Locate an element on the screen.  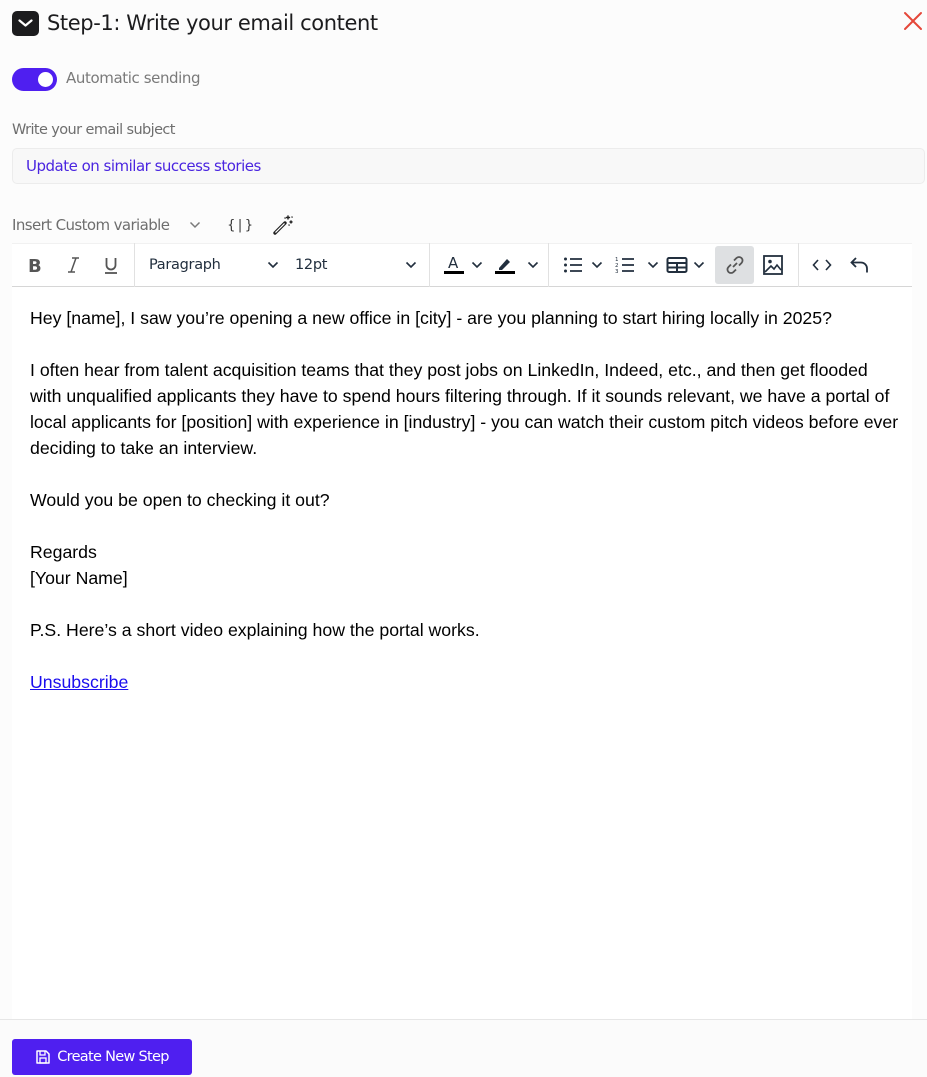
numbered-list-dropdown is located at coordinates (653, 265).